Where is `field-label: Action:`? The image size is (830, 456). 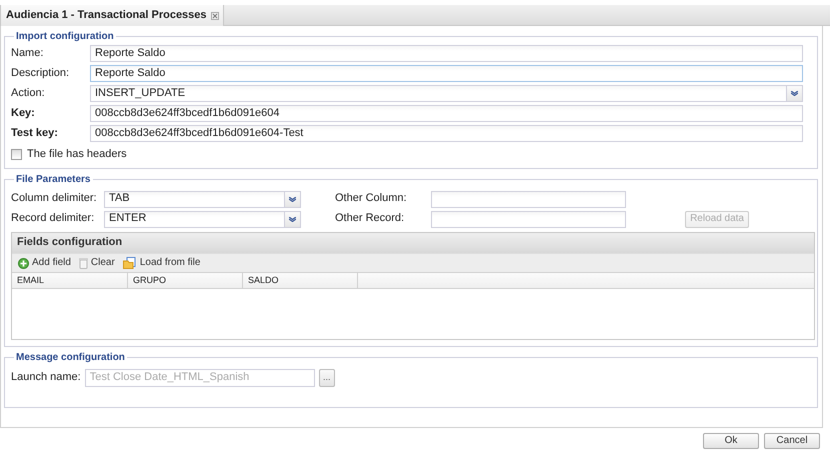
field-label: Action: is located at coordinates (28, 93).